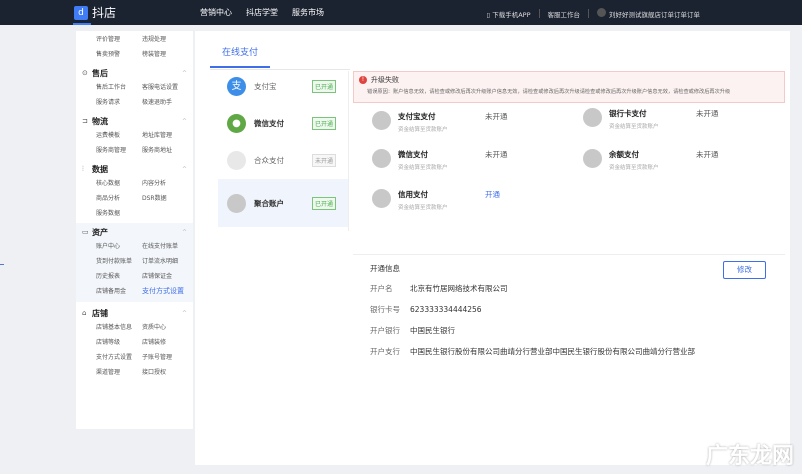 The width and height of the screenshot is (802, 474). What do you see at coordinates (564, 14) in the screenshot?
I see `service-desk-link: 客服工作台` at bounding box center [564, 14].